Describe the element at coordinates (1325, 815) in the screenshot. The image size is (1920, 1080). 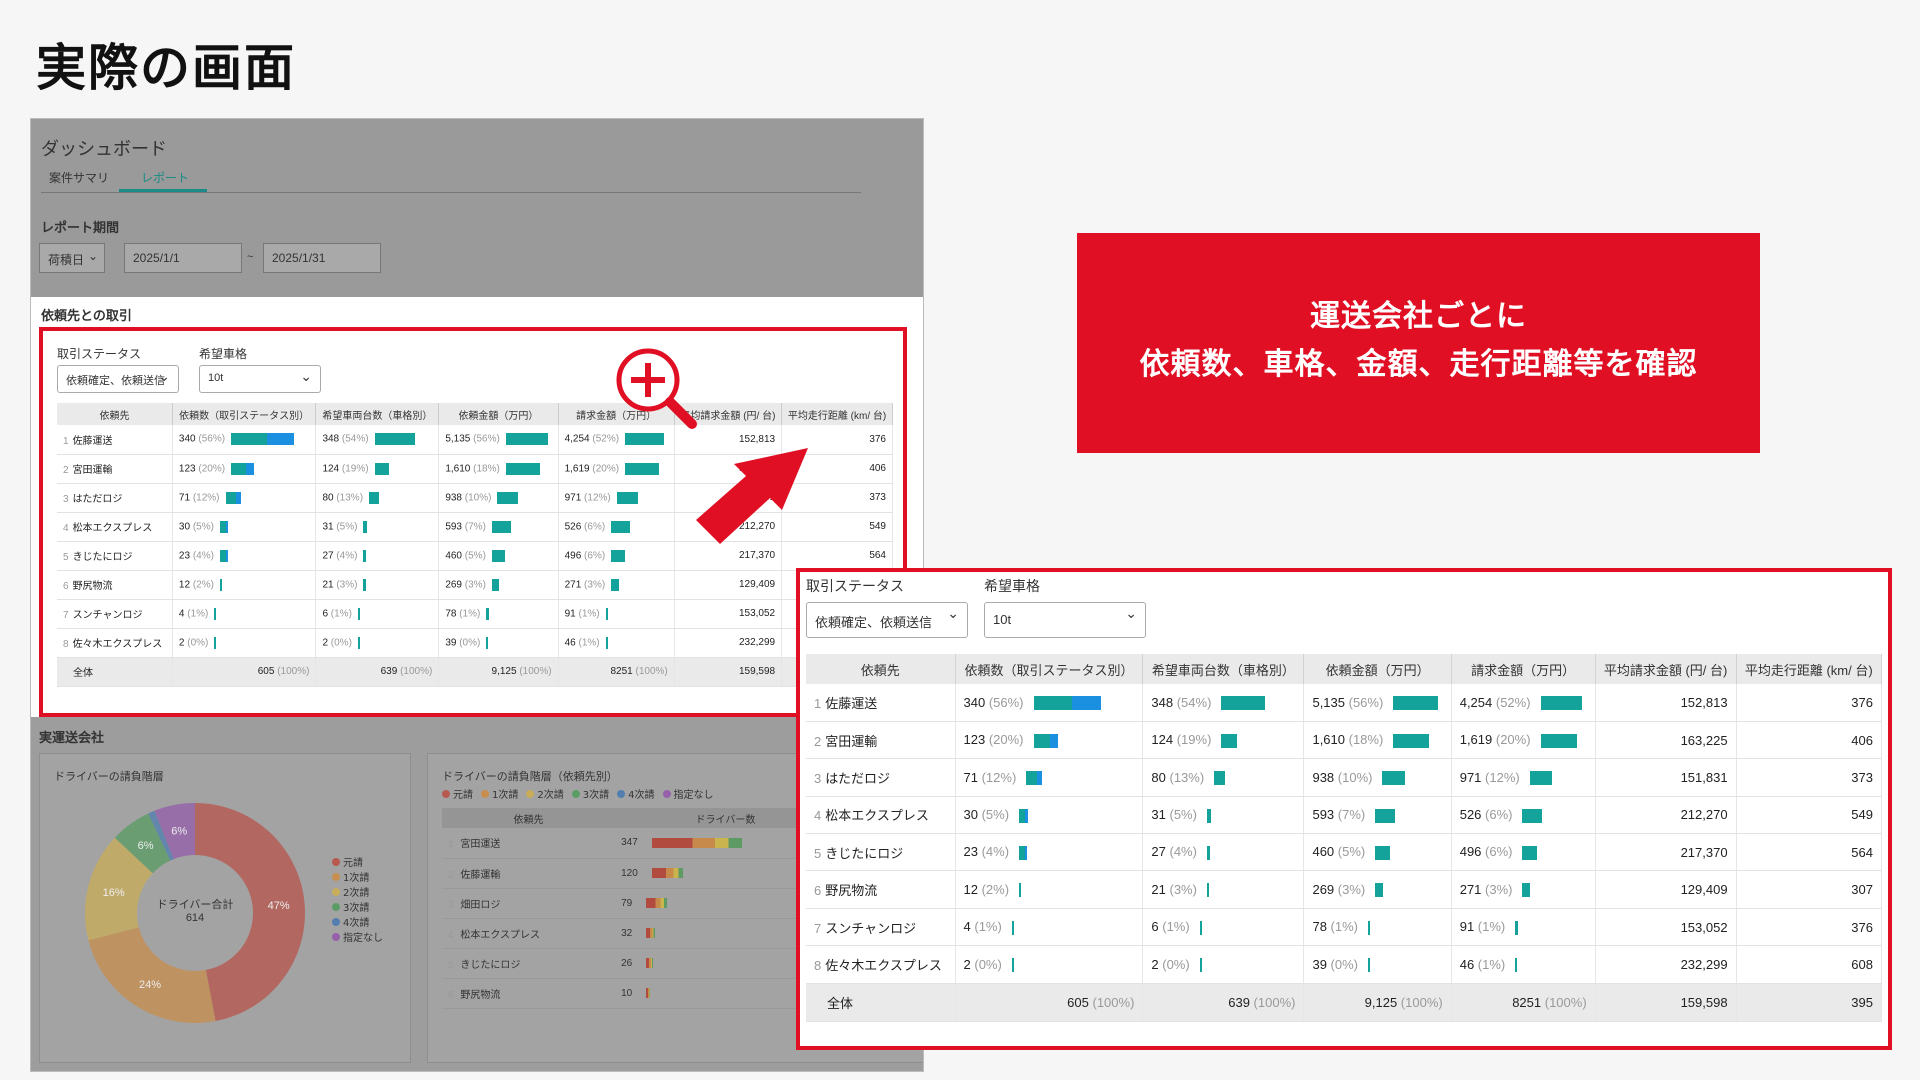
I see `value-zoom: 593` at that location.